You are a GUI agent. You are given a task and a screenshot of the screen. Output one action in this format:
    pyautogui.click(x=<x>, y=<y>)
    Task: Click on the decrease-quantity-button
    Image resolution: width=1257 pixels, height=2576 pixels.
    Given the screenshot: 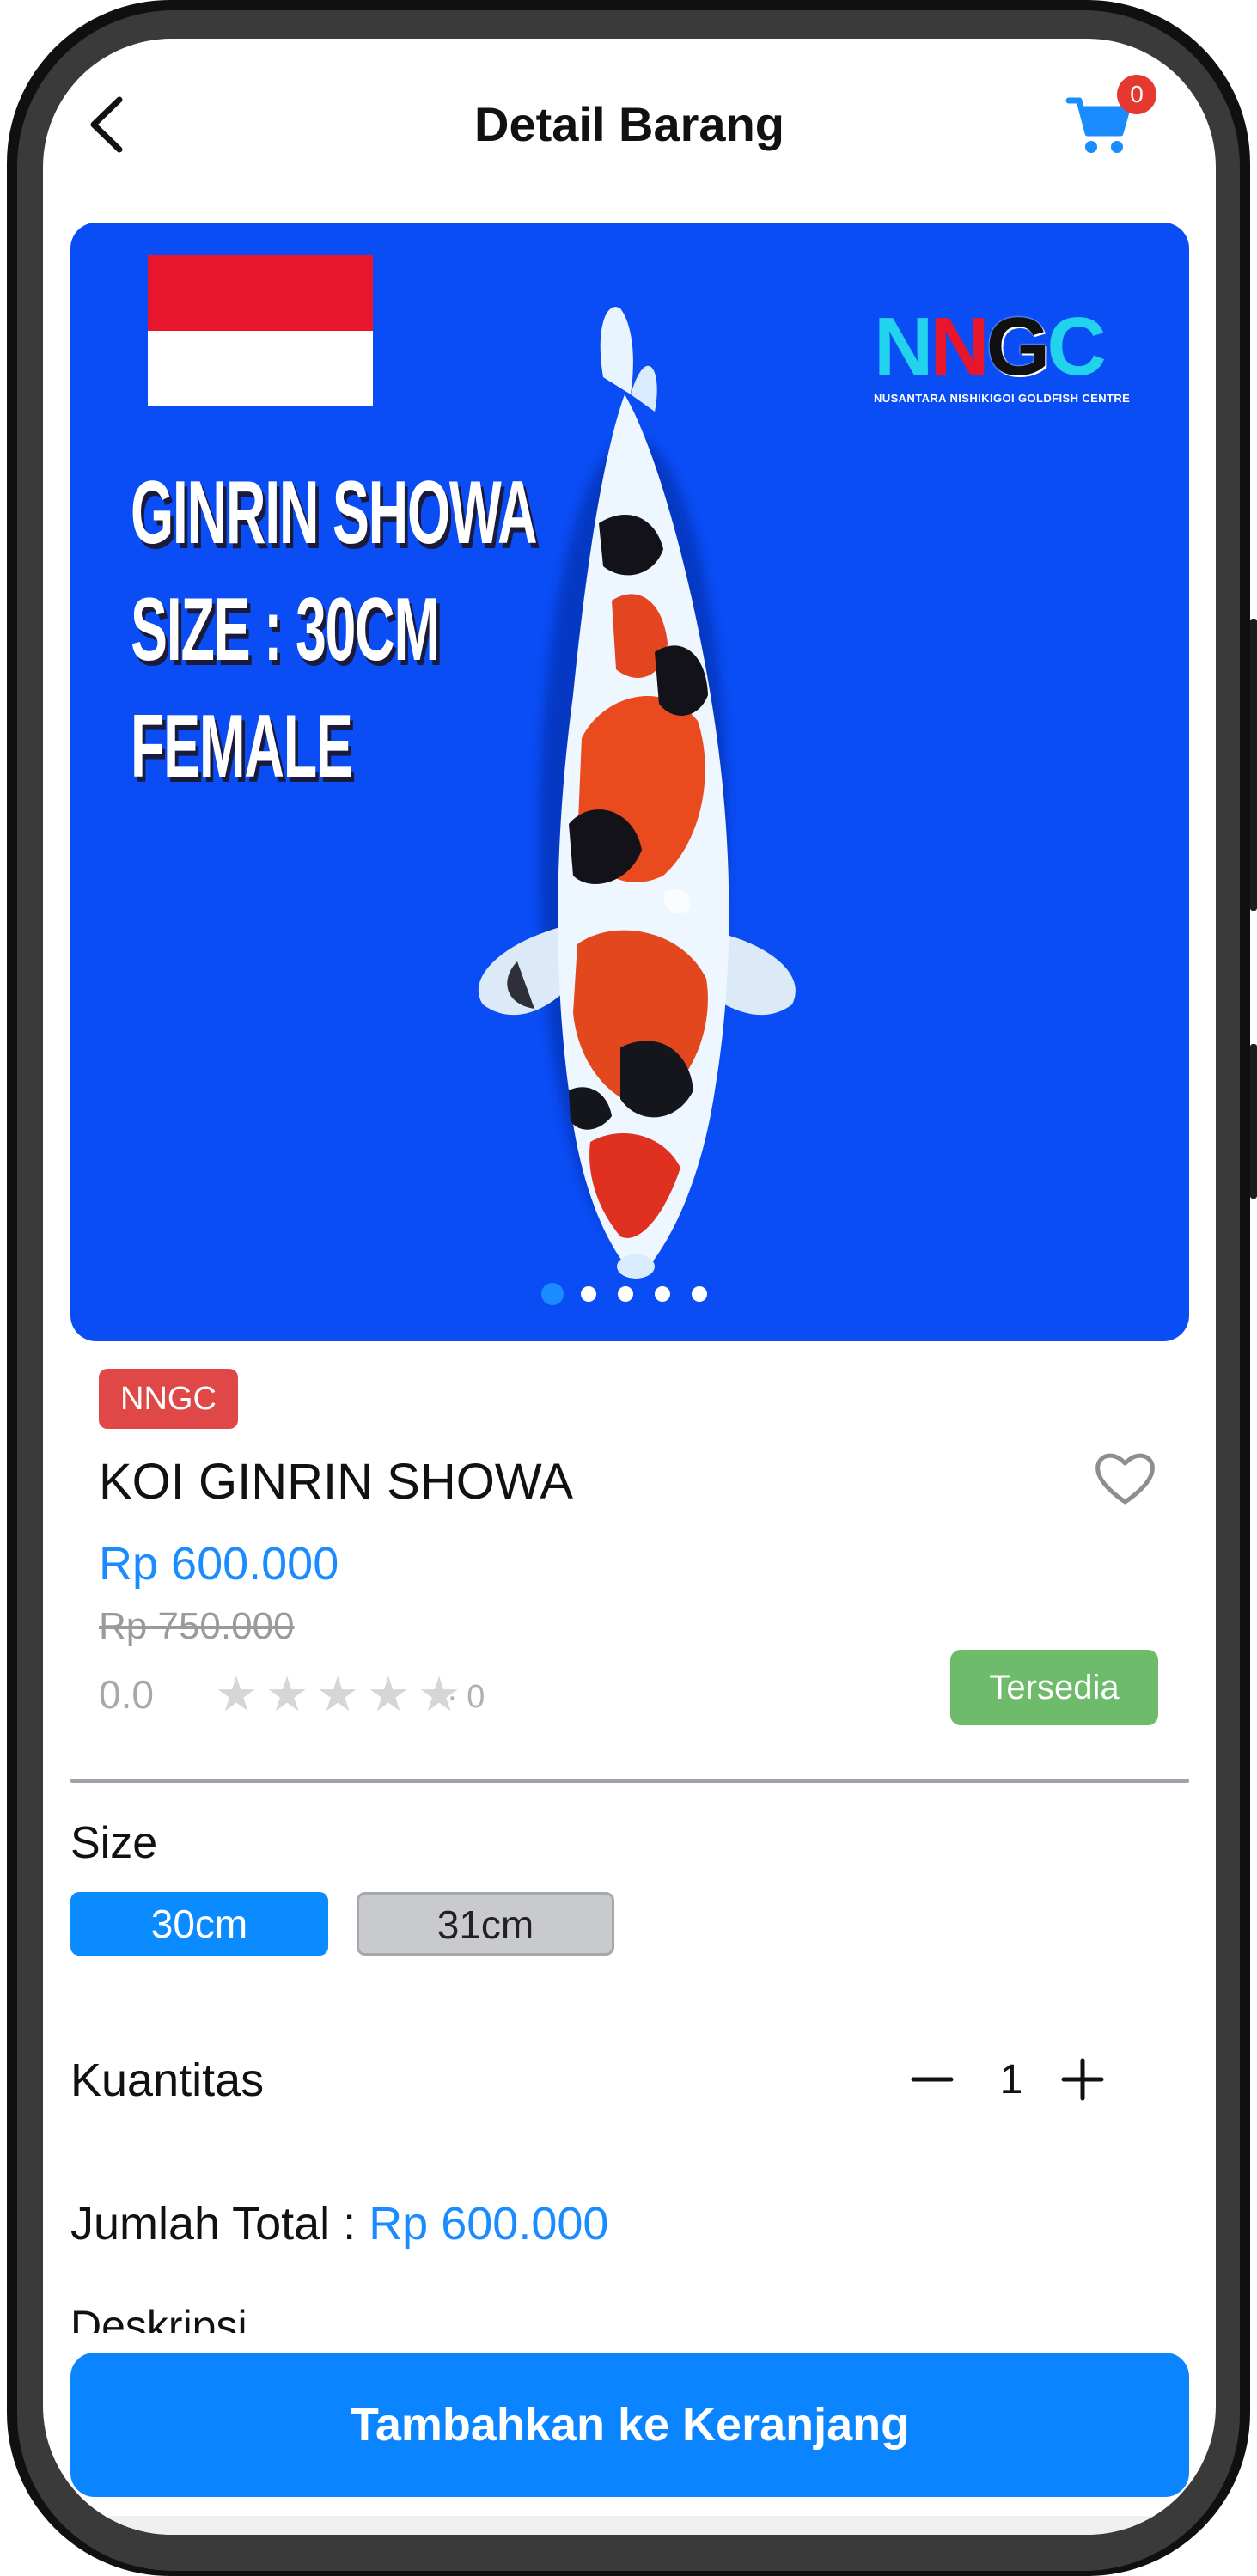 What is the action you would take?
    pyautogui.click(x=932, y=2079)
    